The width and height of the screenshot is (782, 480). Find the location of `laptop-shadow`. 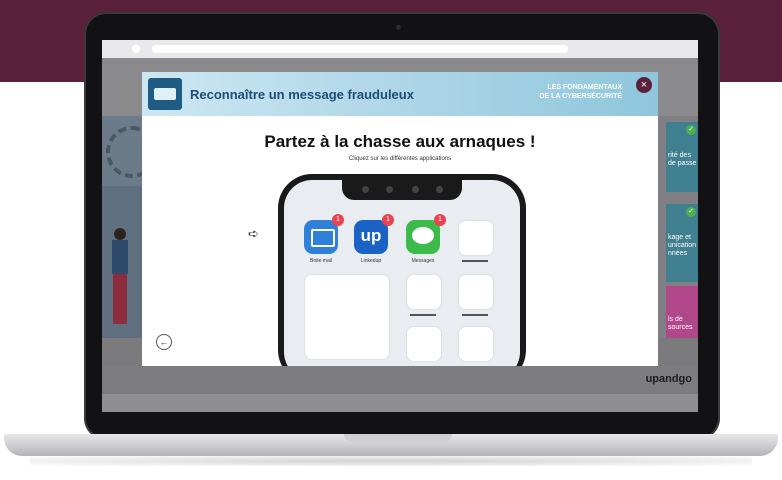

laptop-shadow is located at coordinates (391, 461).